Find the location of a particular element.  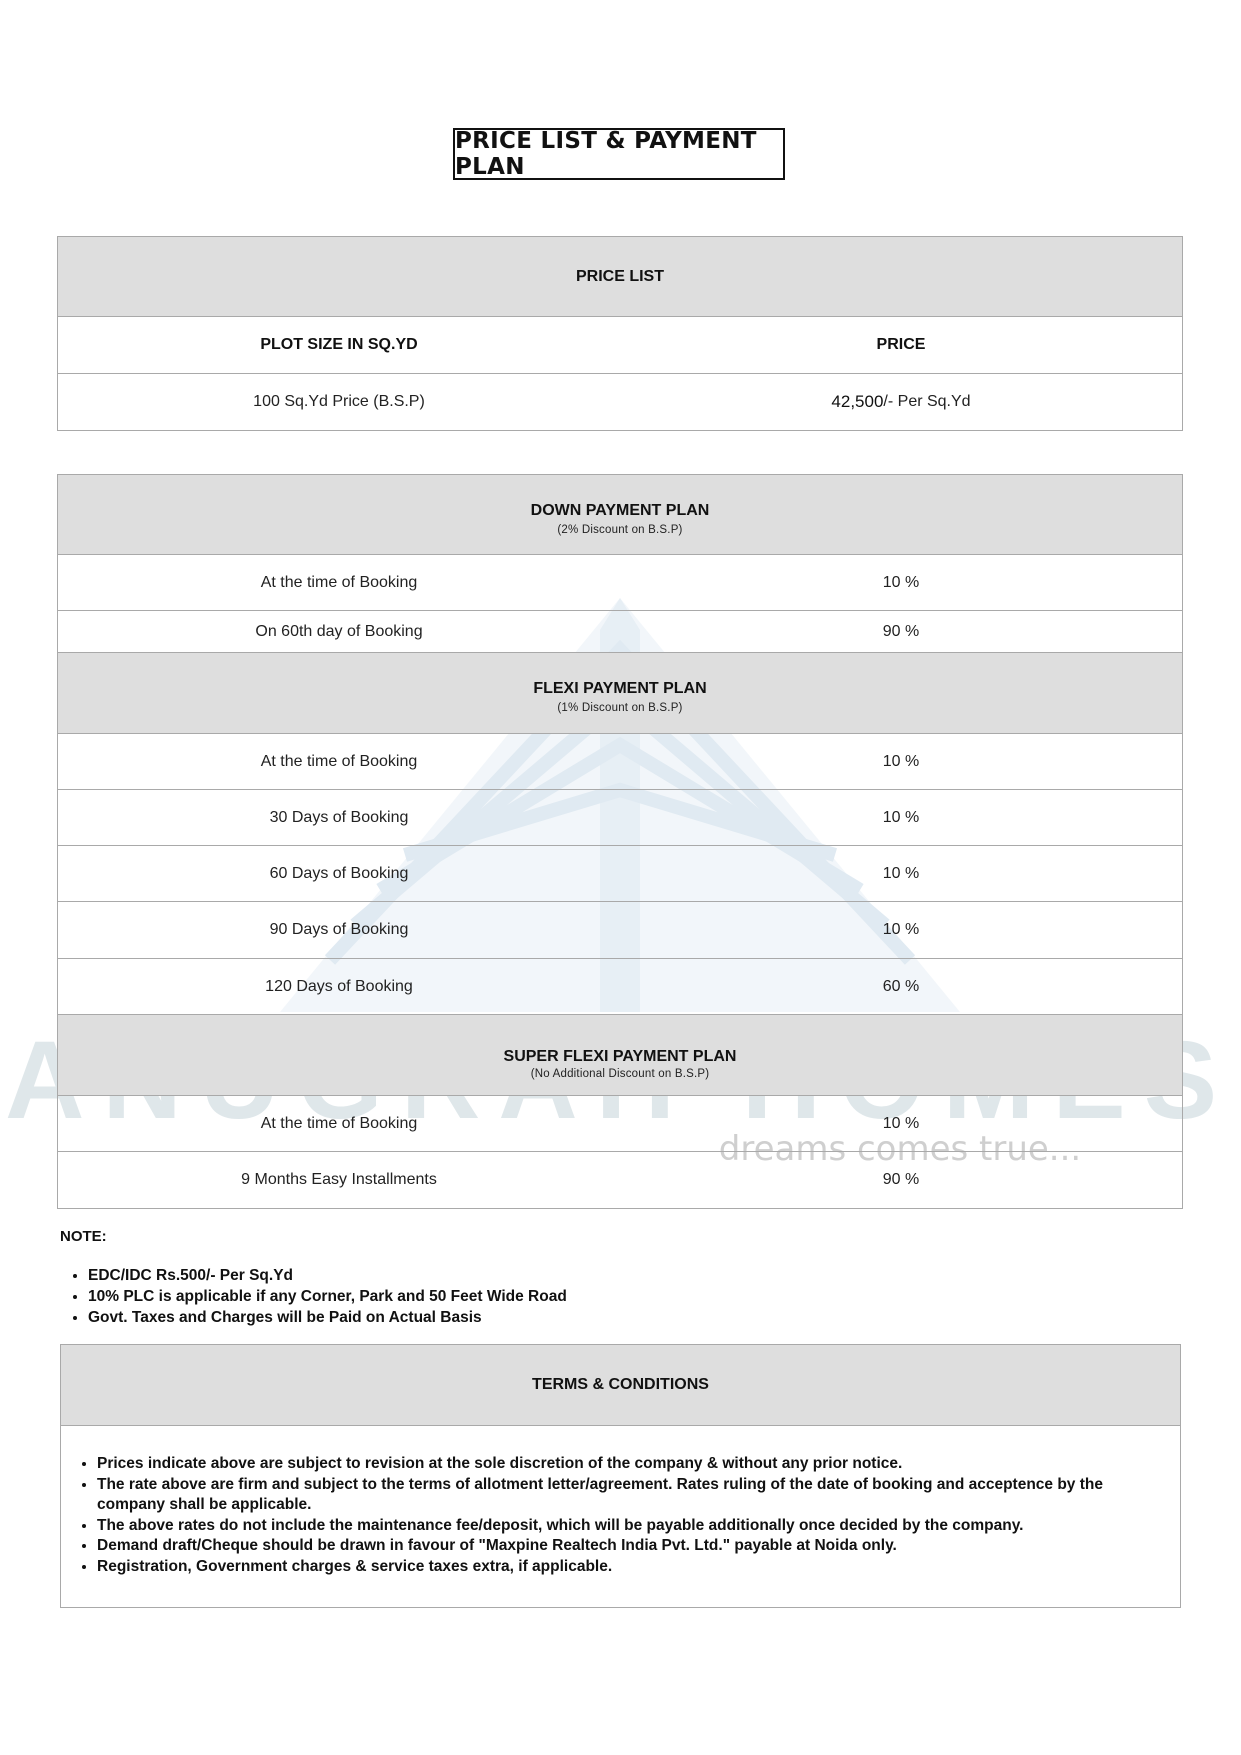

price-list-header: PRICE LIST is located at coordinates (620, 277).